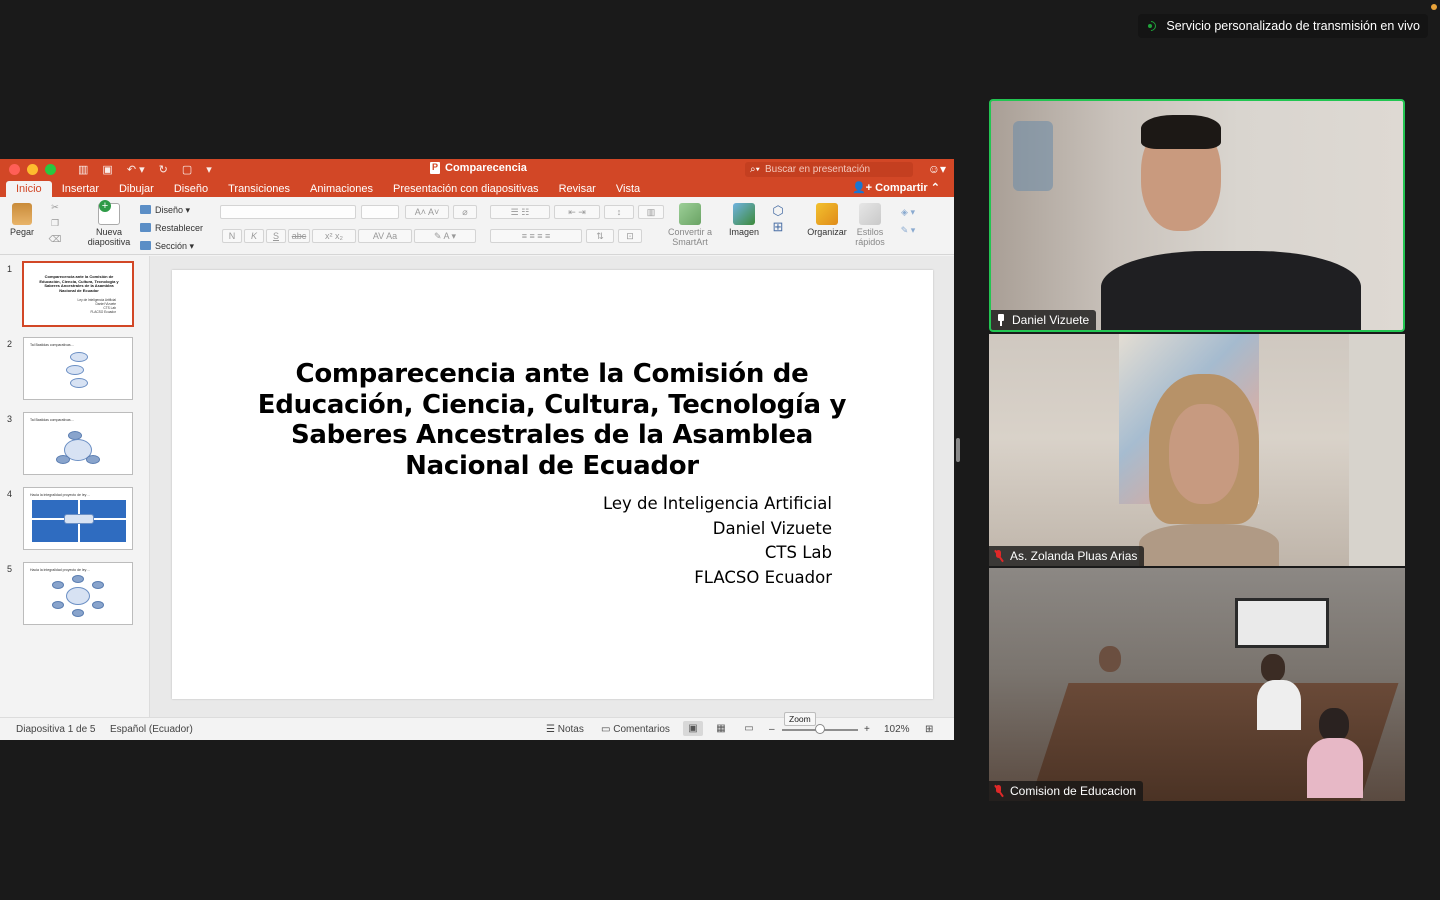  I want to click on align-text-button: ⊡, so click(630, 236).